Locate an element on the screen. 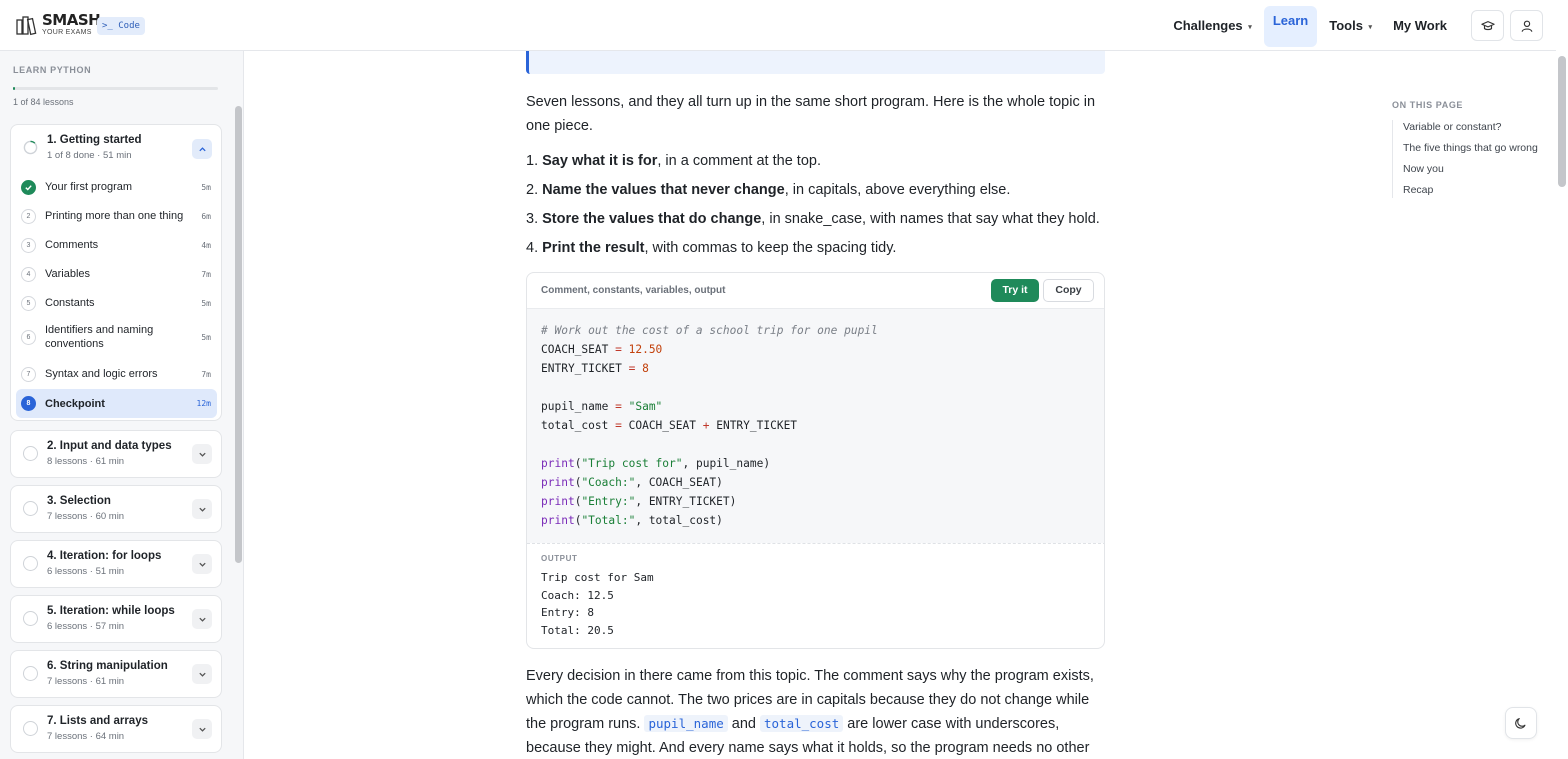 Image resolution: width=1568 pixels, height=759 pixels. lesson-number: 5 is located at coordinates (28, 303).